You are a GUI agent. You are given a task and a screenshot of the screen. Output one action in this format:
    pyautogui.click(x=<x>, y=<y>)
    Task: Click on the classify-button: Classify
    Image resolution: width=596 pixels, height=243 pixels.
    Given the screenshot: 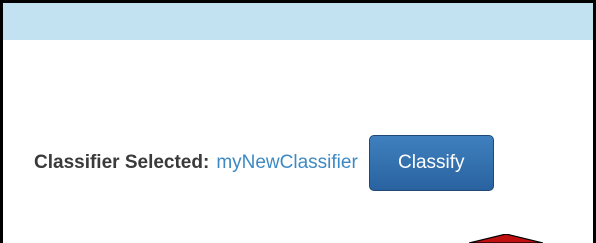 What is the action you would take?
    pyautogui.click(x=431, y=163)
    